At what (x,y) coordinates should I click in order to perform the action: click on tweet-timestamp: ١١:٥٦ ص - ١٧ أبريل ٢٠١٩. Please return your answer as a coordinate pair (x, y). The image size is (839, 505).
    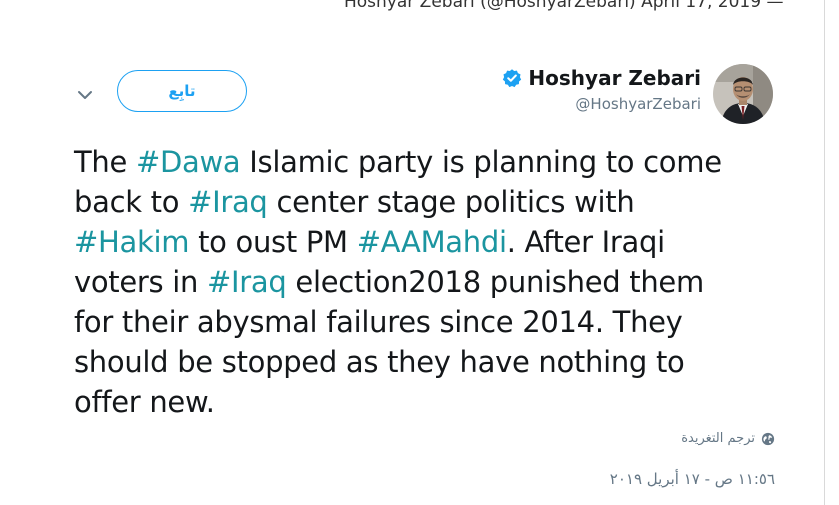
    Looking at the image, I should click on (692, 479).